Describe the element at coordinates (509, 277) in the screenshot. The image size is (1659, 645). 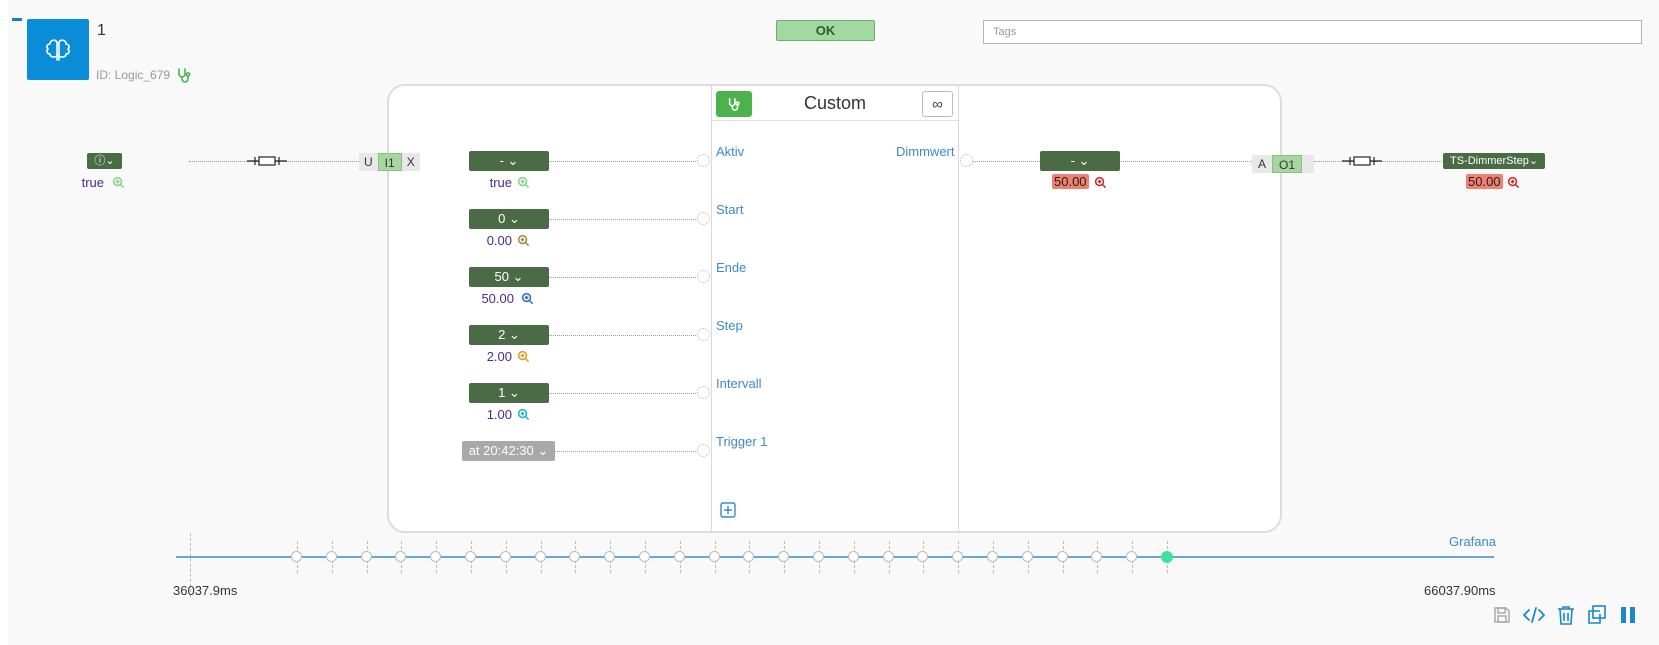
I see `input-dropdown-ende: 50 ⌄` at that location.